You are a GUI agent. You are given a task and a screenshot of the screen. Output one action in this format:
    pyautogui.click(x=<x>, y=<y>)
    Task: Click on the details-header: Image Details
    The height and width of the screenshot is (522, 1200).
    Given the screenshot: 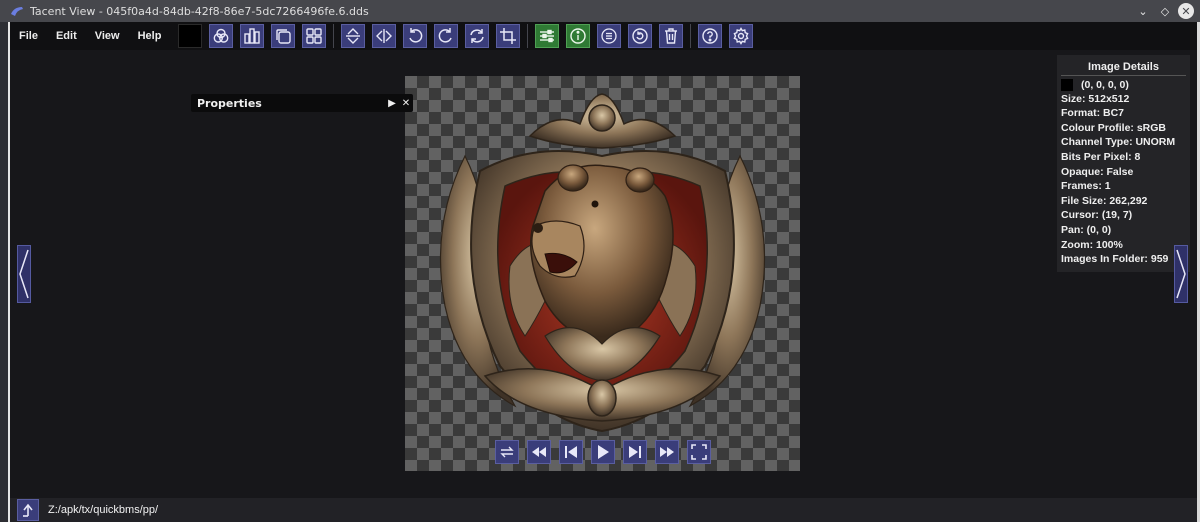 What is the action you would take?
    pyautogui.click(x=1123, y=68)
    